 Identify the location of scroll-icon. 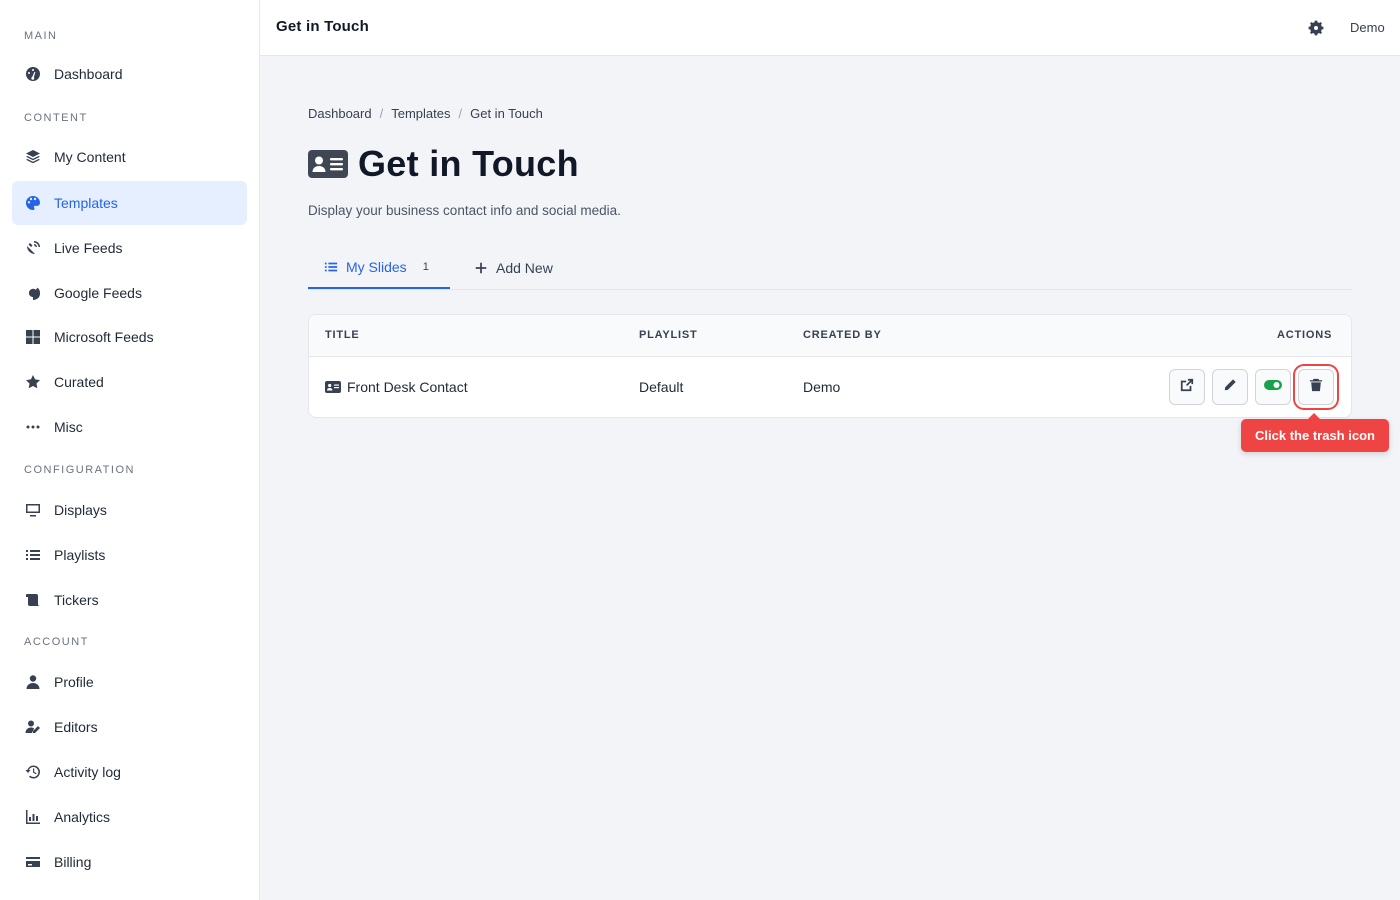
(33, 600).